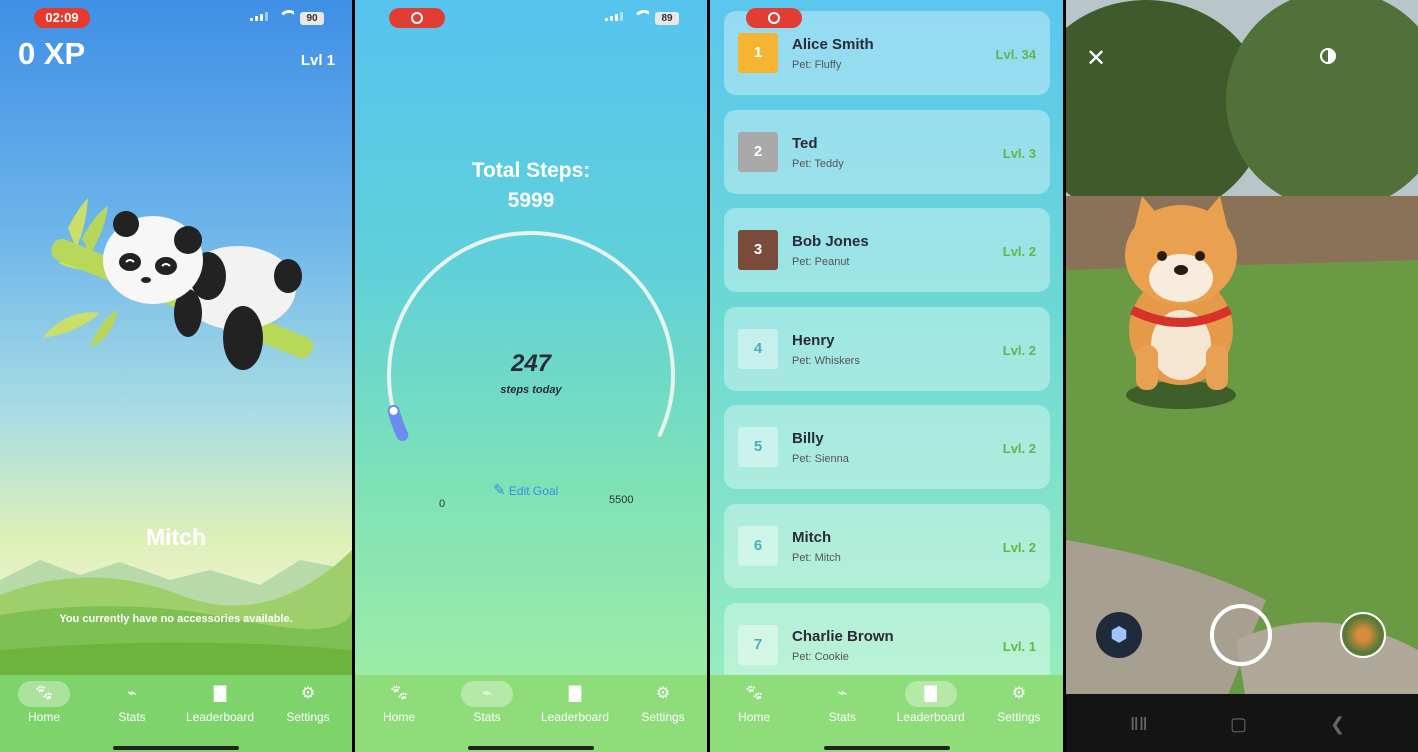  What do you see at coordinates (499, 490) in the screenshot?
I see `pencil-icon: ✎` at bounding box center [499, 490].